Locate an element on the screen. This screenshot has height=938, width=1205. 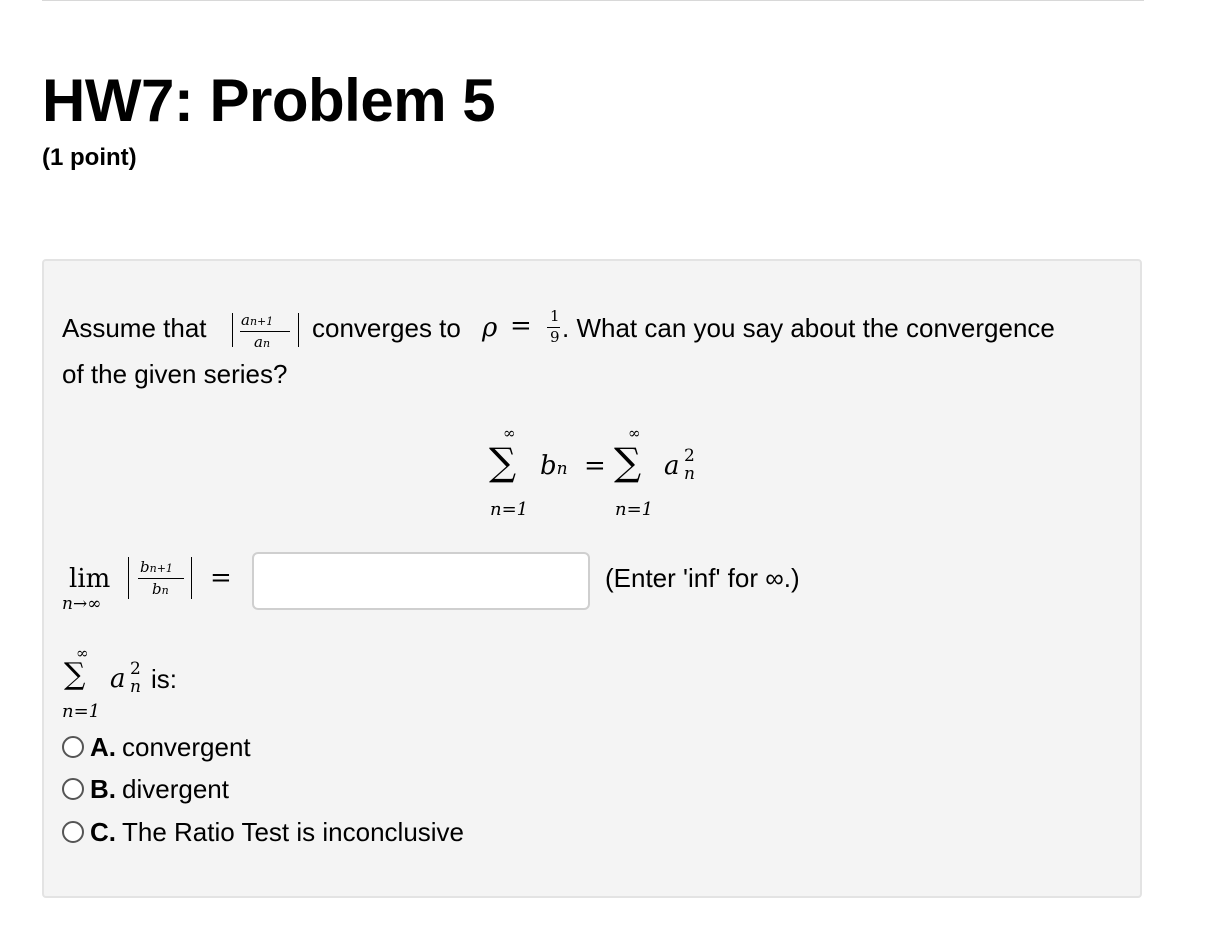
rho-symbol: ρ is located at coordinates (490, 328).